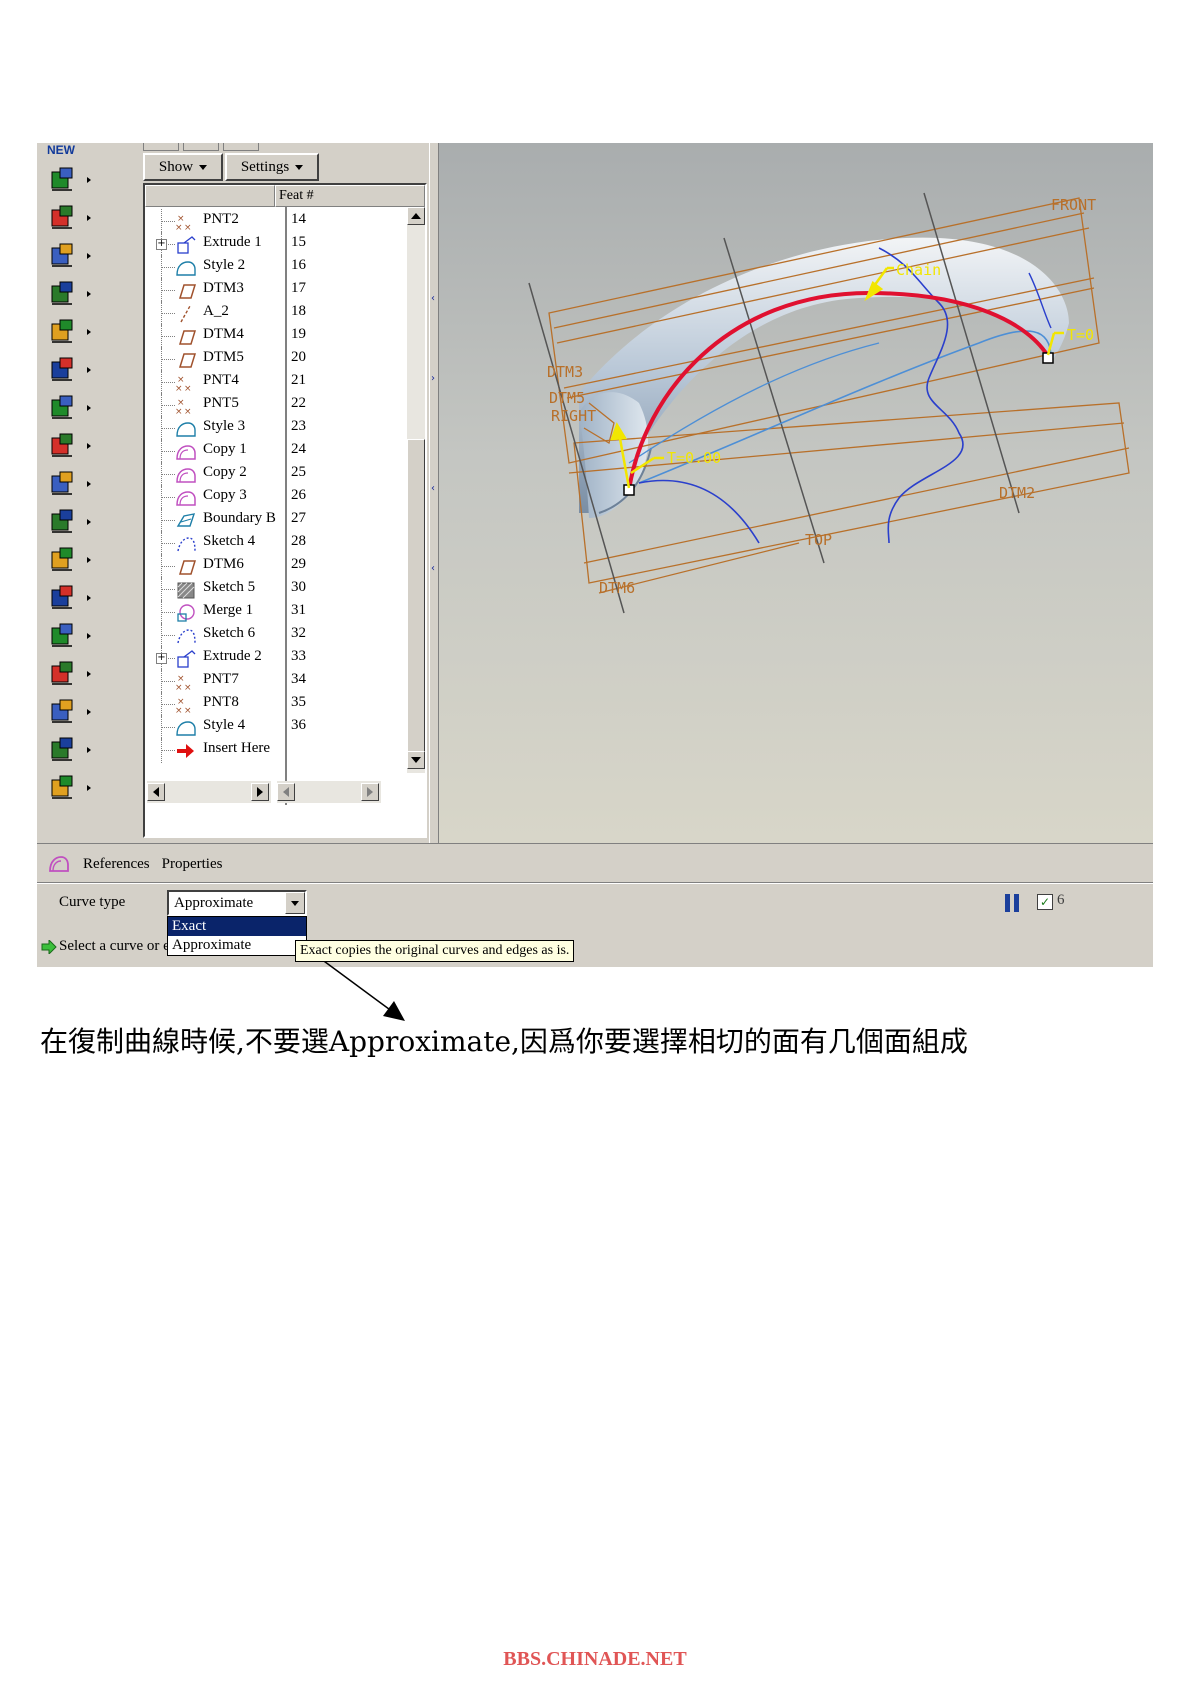  Describe the element at coordinates (267, 589) in the screenshot. I see `tree-row: Sketch 5 30` at that location.